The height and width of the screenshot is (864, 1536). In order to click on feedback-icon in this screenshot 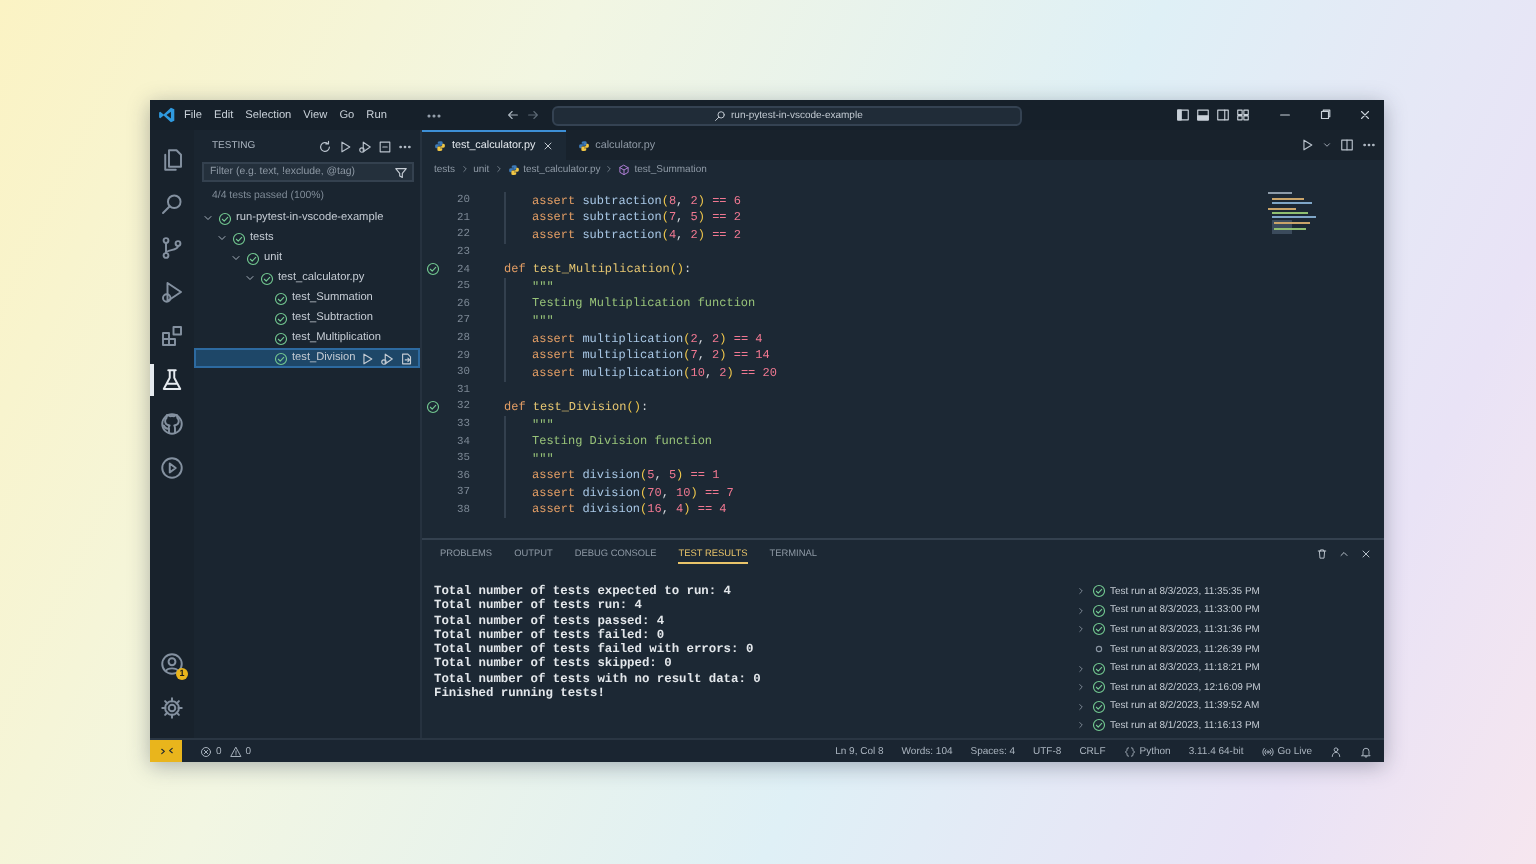, I will do `click(1336, 751)`.